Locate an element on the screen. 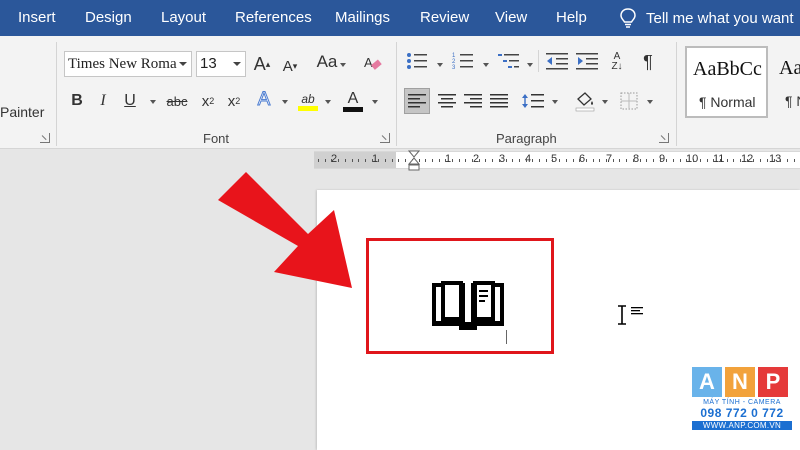 The image size is (800, 450). strikethrough-button: abc is located at coordinates (177, 101).